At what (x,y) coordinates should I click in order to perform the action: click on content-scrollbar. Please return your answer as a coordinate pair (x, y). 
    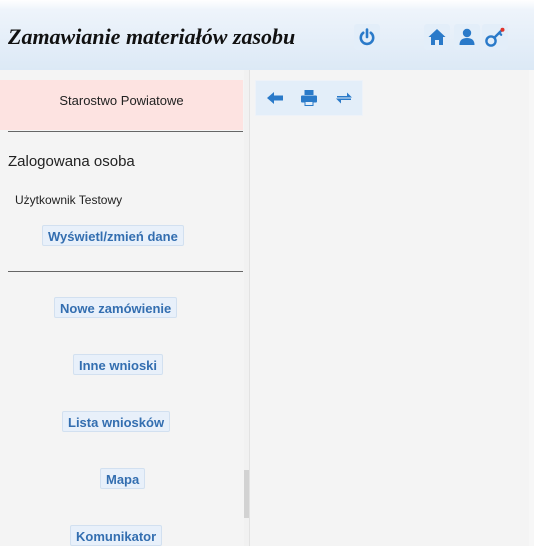
    Looking at the image, I should click on (531, 308).